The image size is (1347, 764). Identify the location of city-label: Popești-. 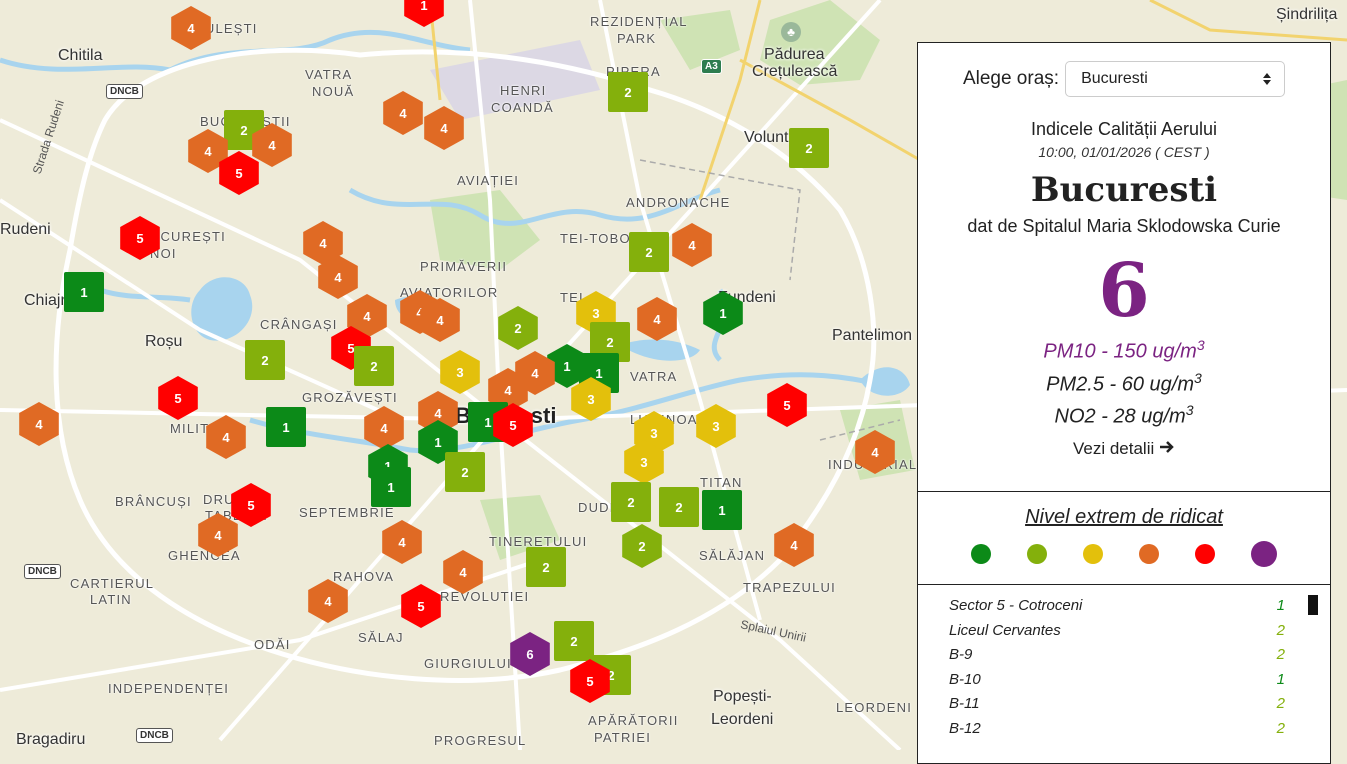
(742, 696).